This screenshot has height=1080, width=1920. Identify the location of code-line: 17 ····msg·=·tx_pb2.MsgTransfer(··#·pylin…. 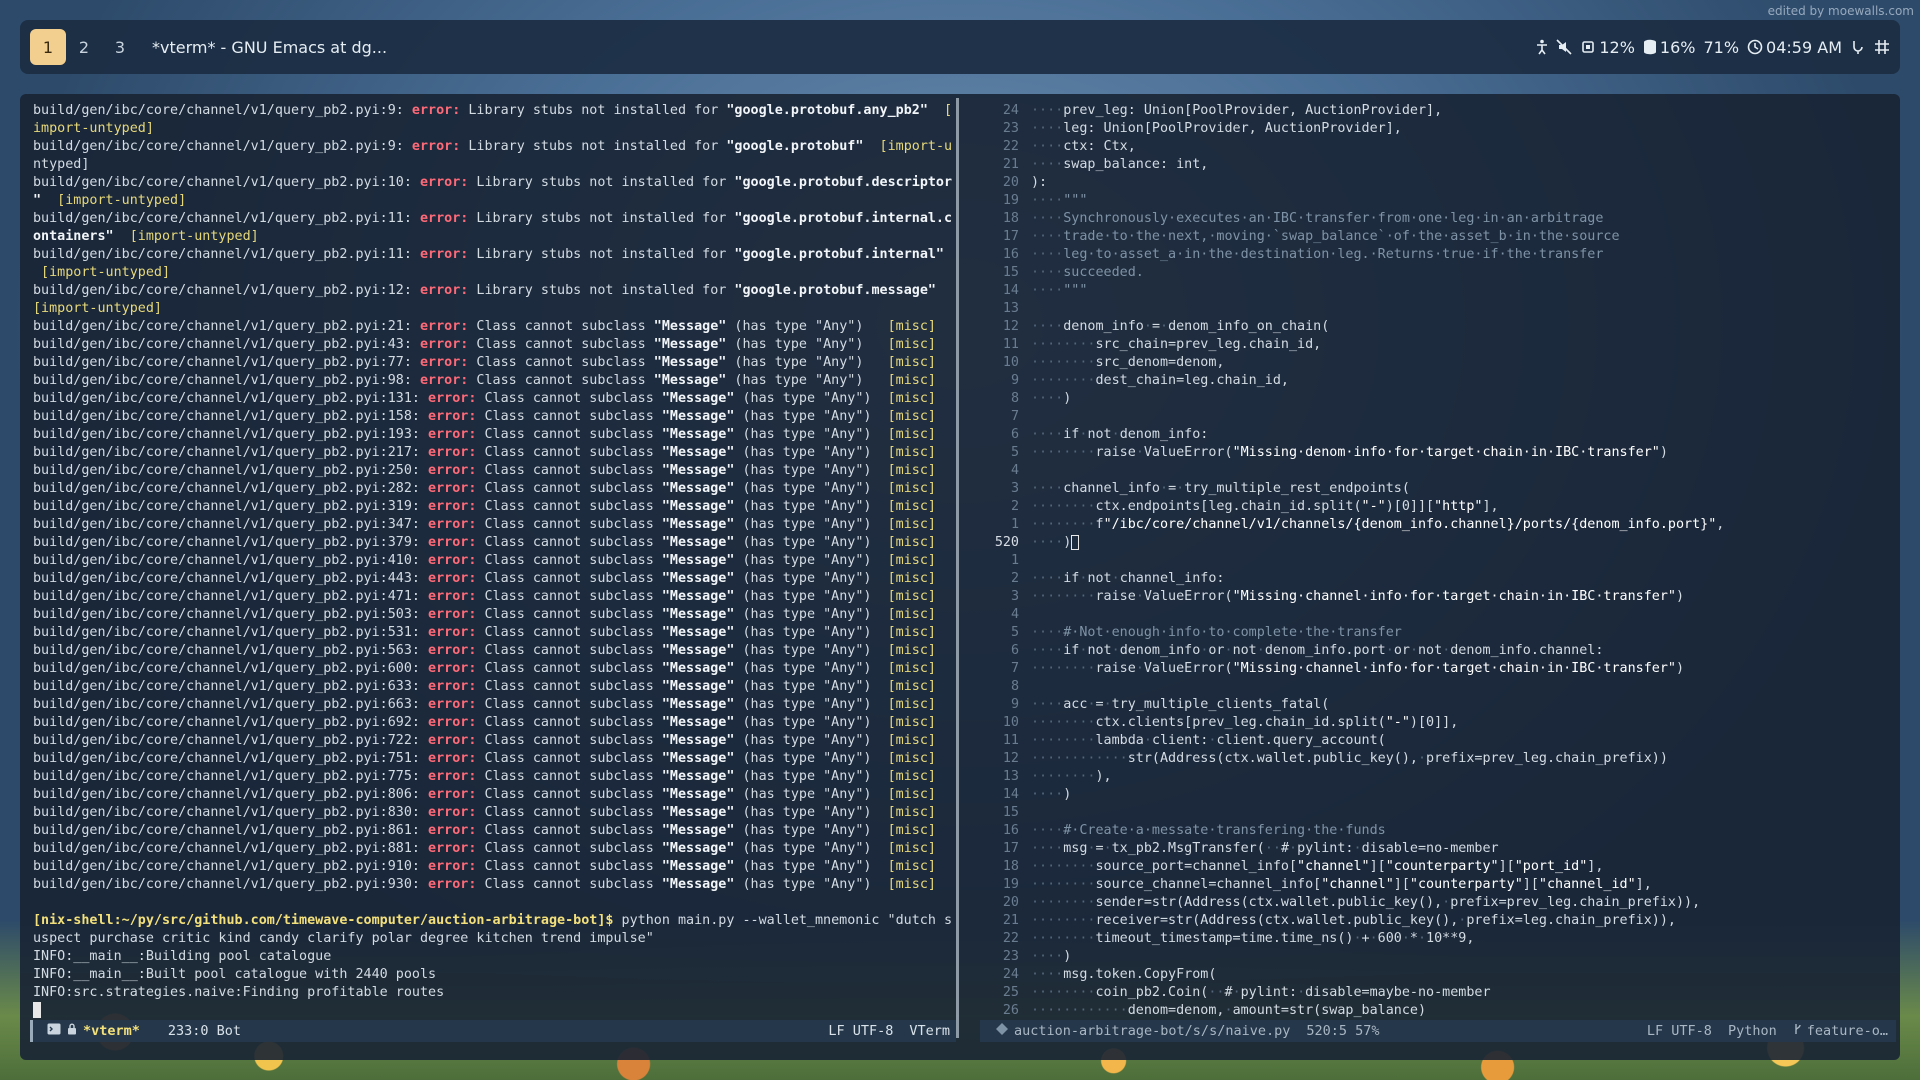
(1439, 849).